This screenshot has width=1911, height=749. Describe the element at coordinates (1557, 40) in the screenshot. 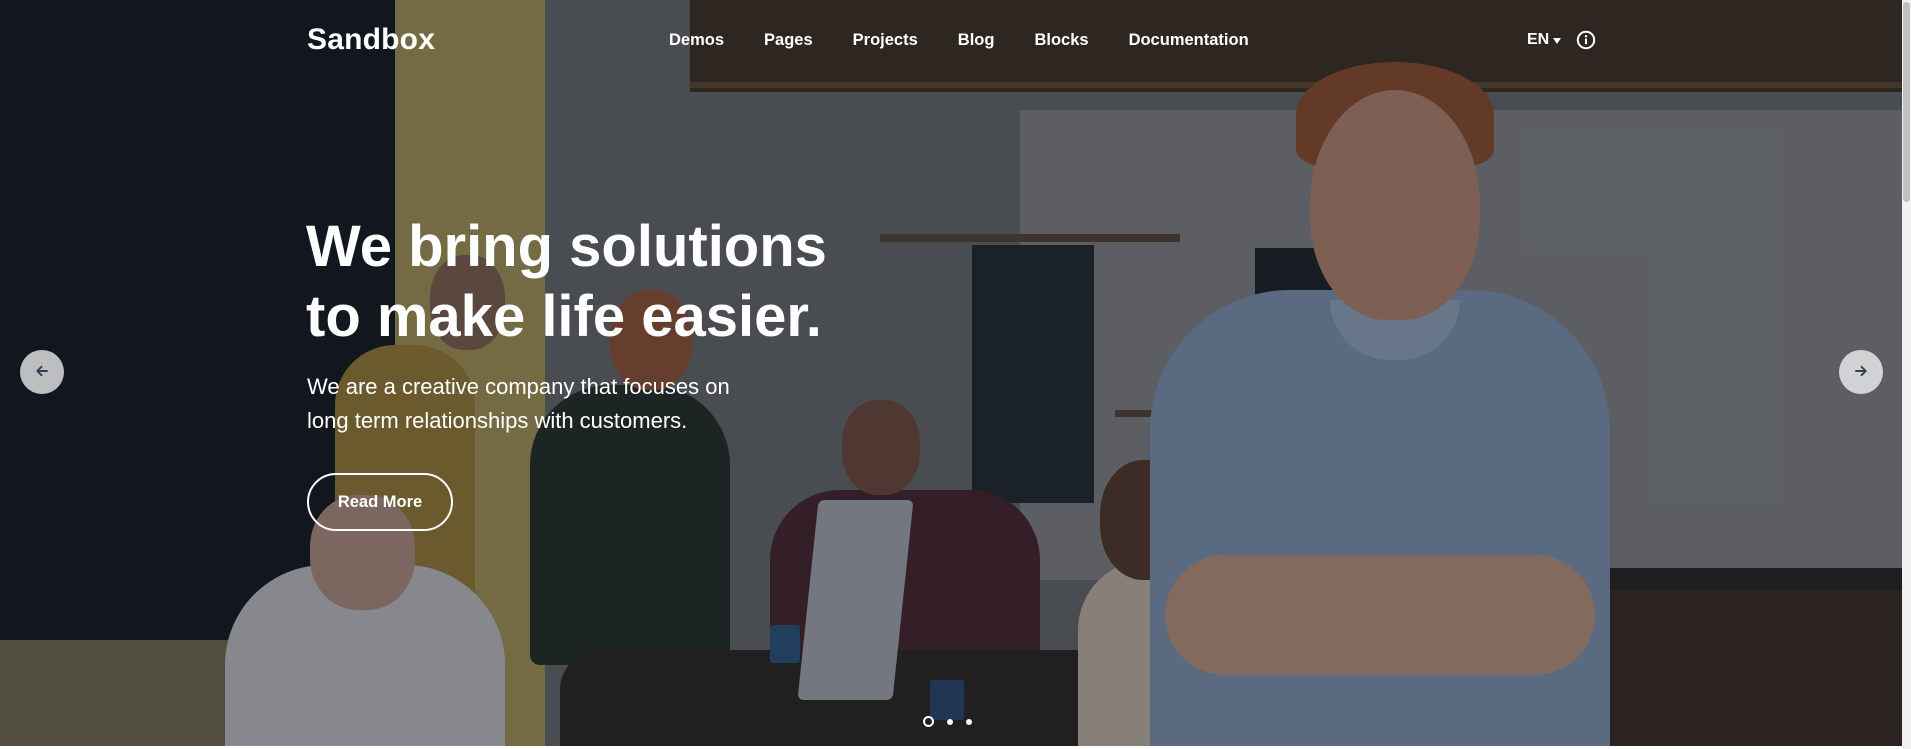

I see `chevron-down-icon` at that location.